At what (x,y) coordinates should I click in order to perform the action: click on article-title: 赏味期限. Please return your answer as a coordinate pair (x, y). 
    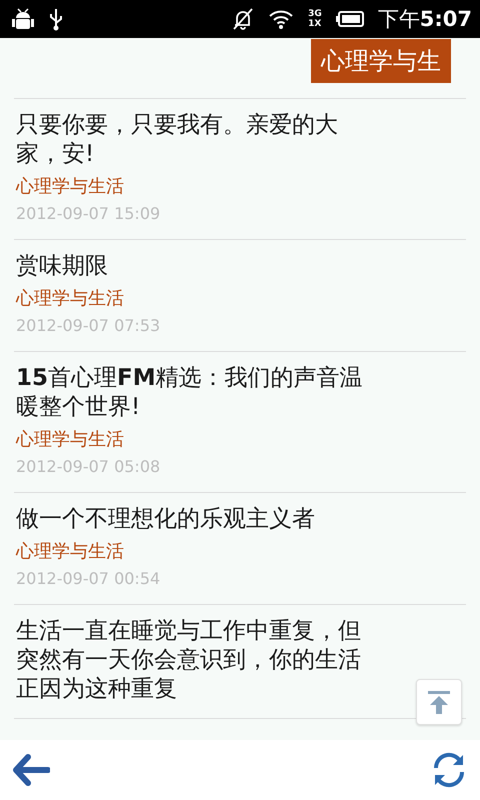
    Looking at the image, I should click on (196, 266).